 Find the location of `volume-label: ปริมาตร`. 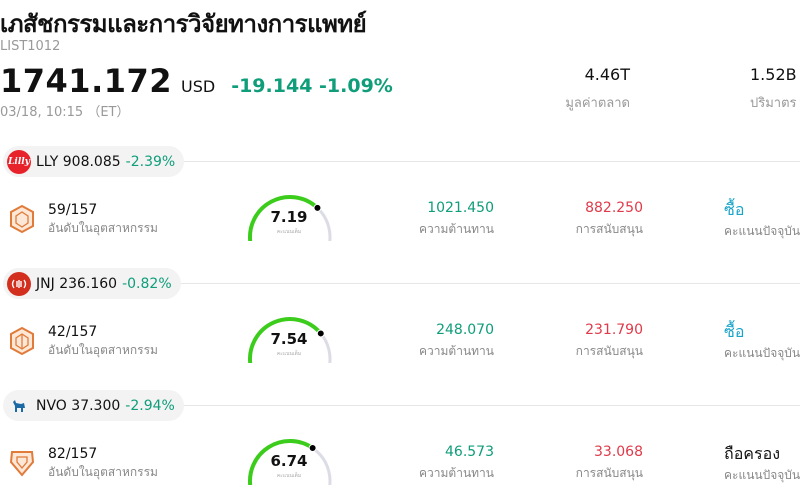

volume-label: ปริมาตร is located at coordinates (773, 103).